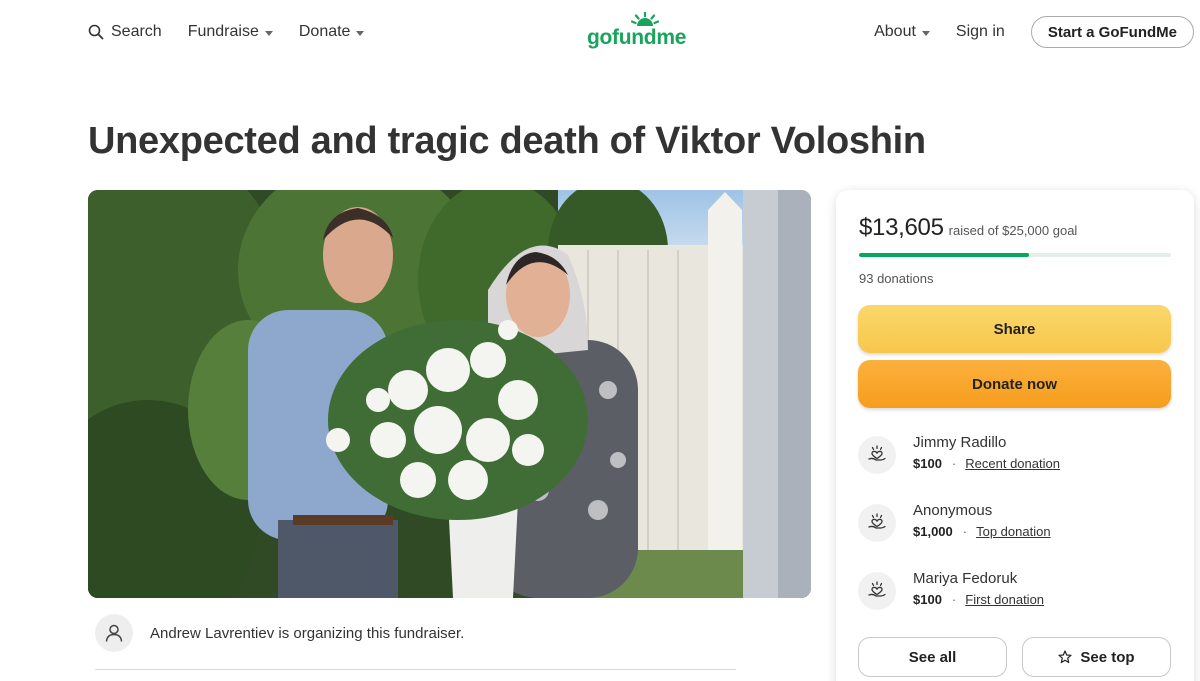 The width and height of the screenshot is (1200, 681). Describe the element at coordinates (944, 255) in the screenshot. I see `progress-bar-fill` at that location.